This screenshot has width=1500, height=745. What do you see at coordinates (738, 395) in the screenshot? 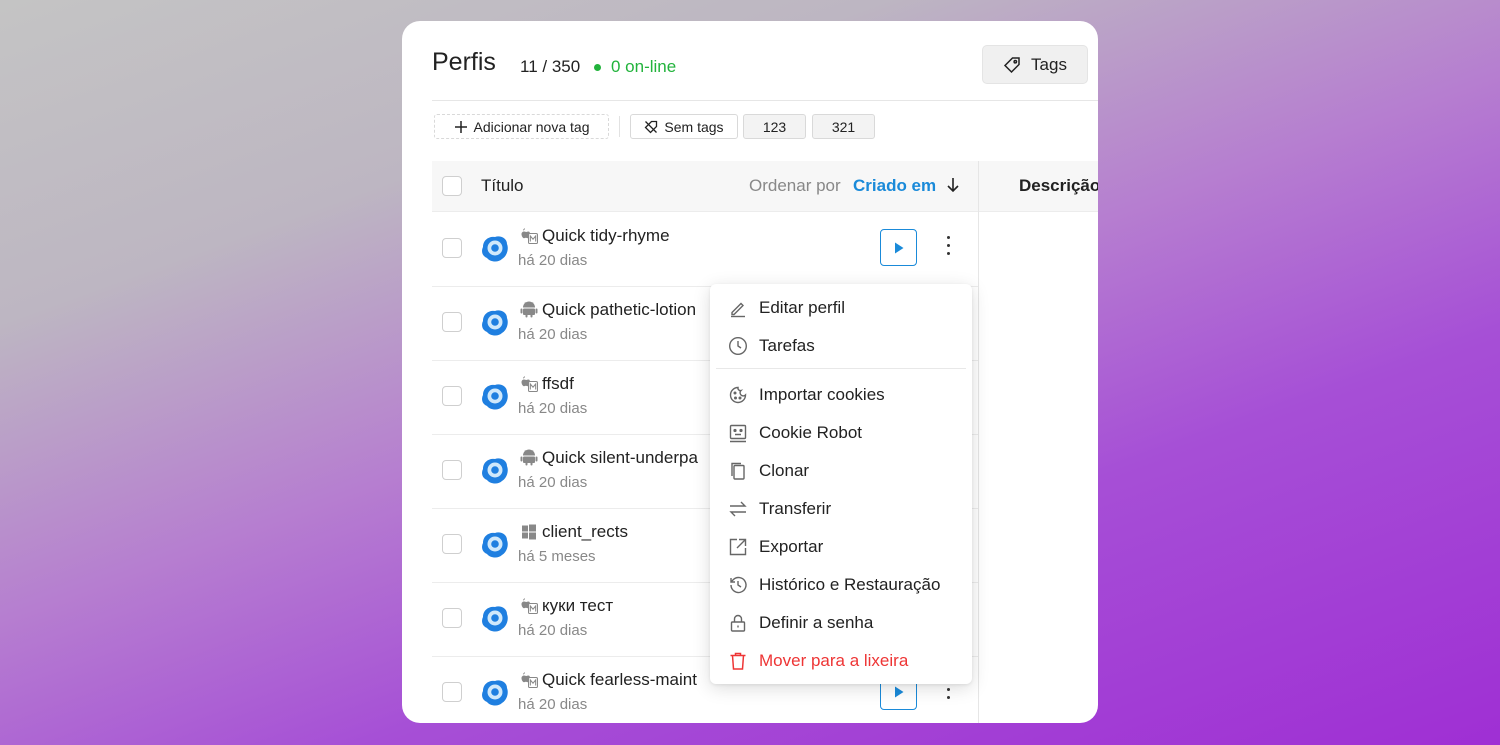
I see `cookie-icon` at bounding box center [738, 395].